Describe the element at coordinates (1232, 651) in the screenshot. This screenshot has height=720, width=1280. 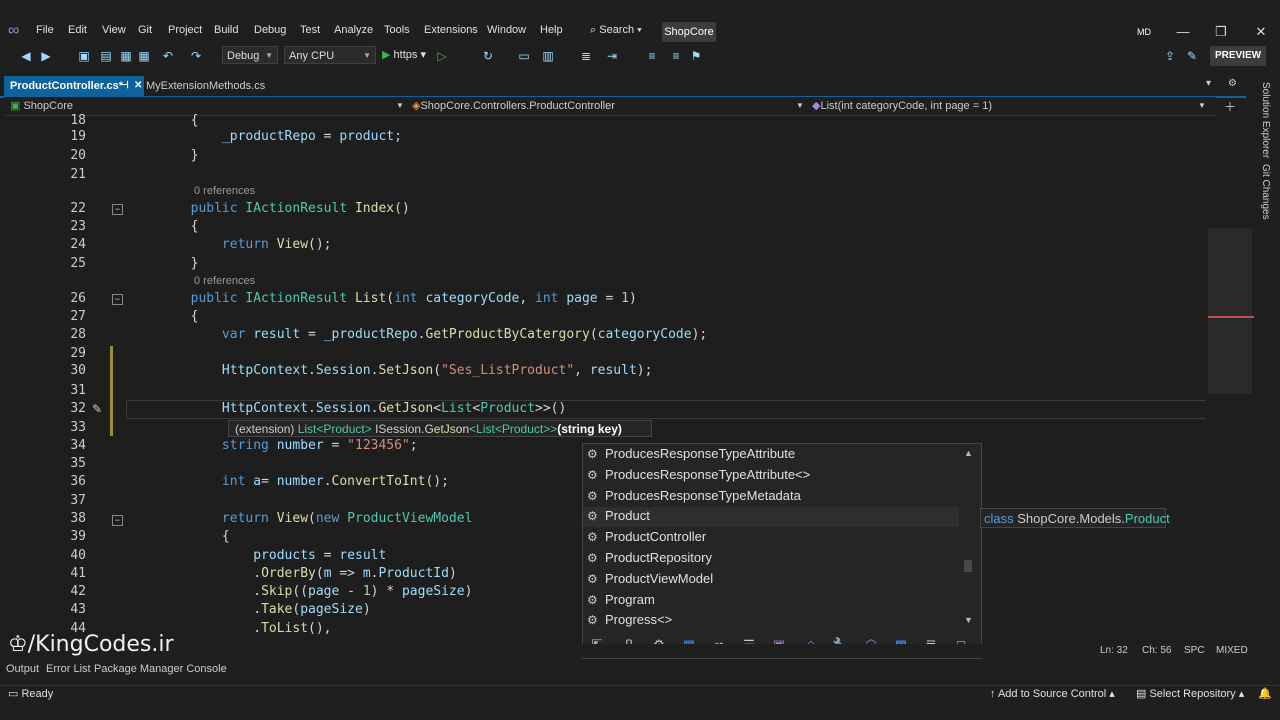
I see `line-ending-indicator: MIXED` at that location.